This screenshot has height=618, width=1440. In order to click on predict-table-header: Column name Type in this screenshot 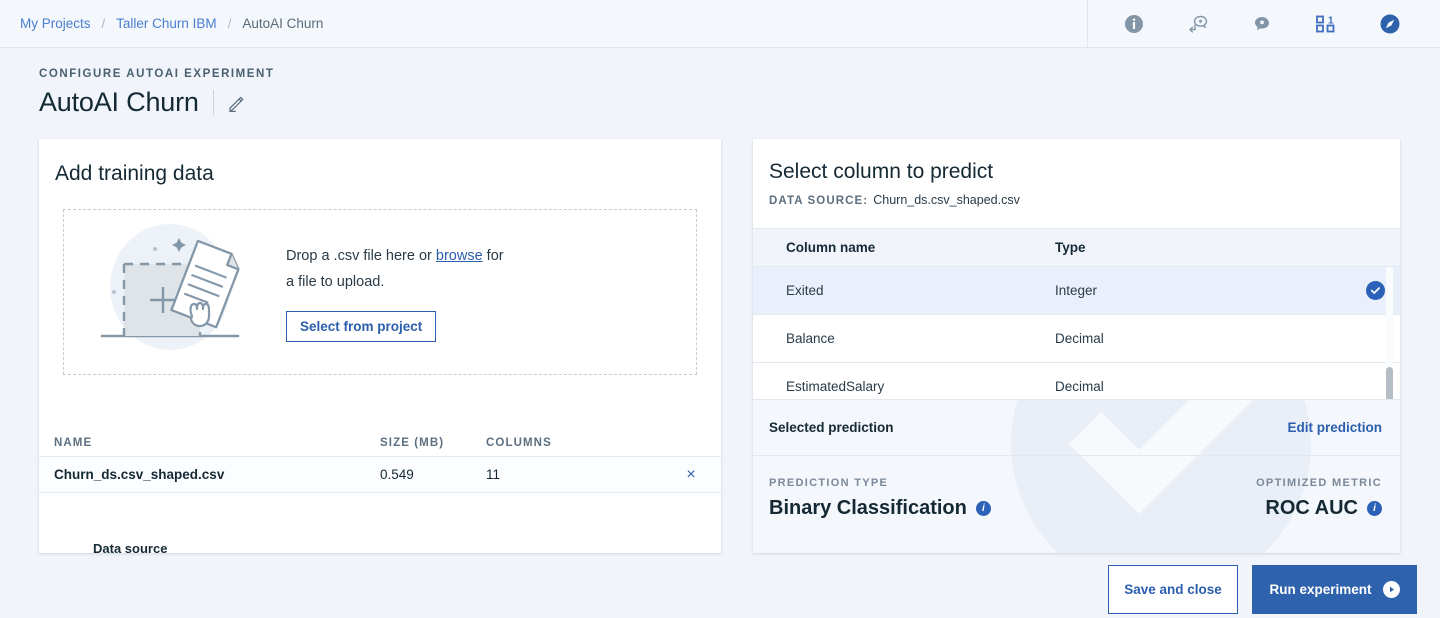, I will do `click(1076, 247)`.